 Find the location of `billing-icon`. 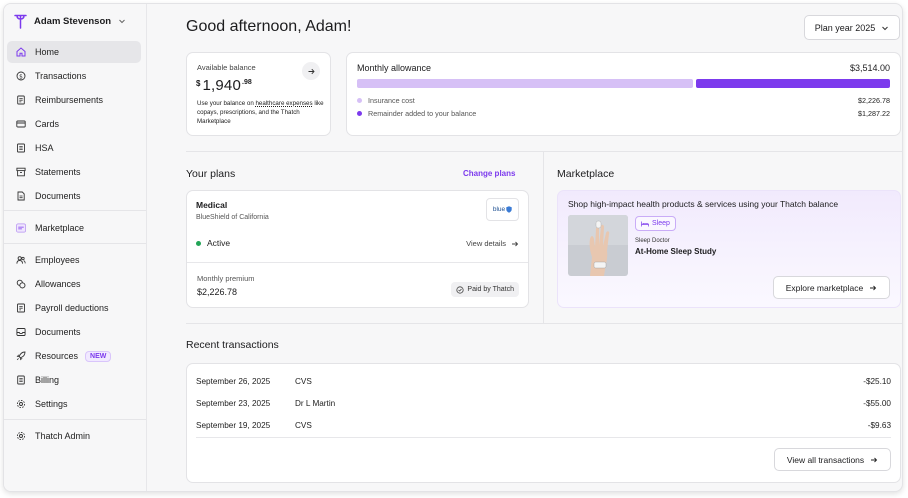

billing-icon is located at coordinates (21, 380).